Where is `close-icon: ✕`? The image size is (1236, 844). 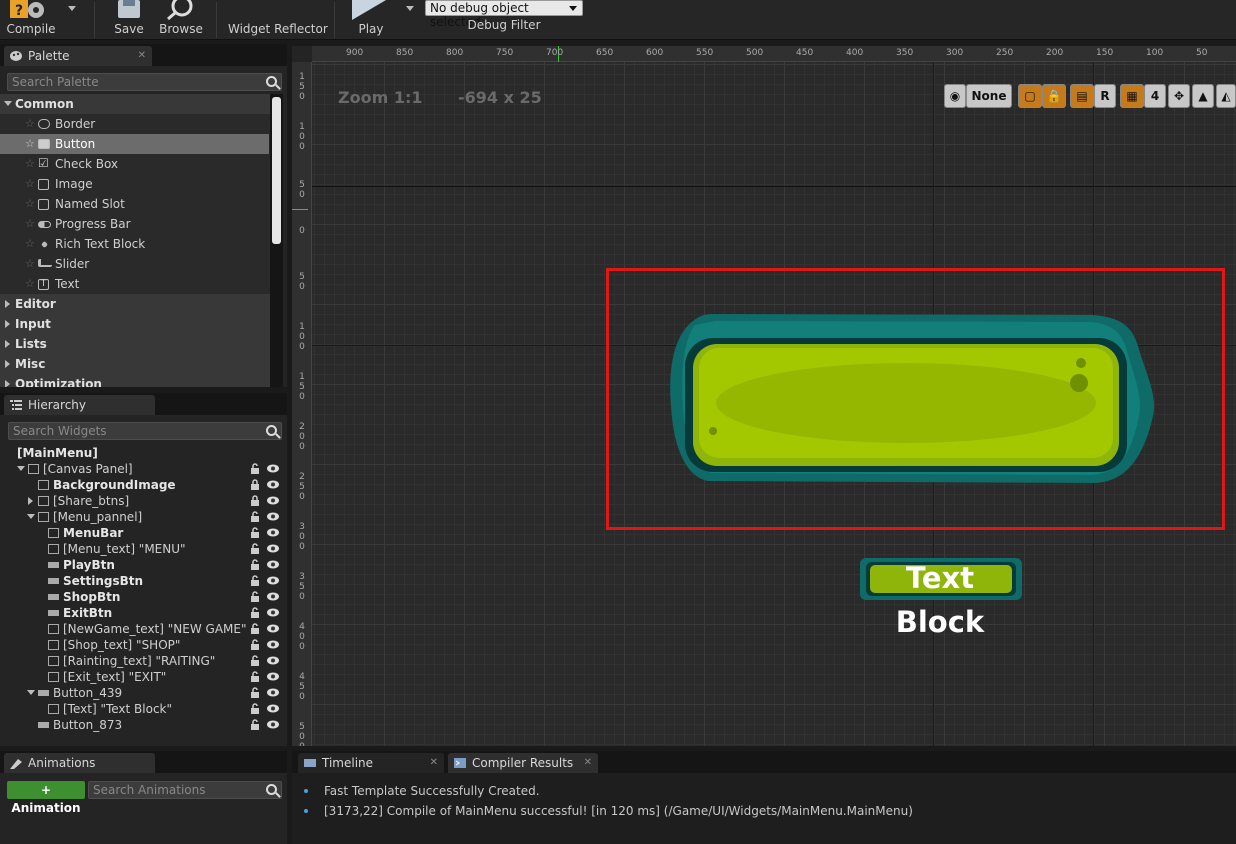
close-icon: ✕ is located at coordinates (142, 56).